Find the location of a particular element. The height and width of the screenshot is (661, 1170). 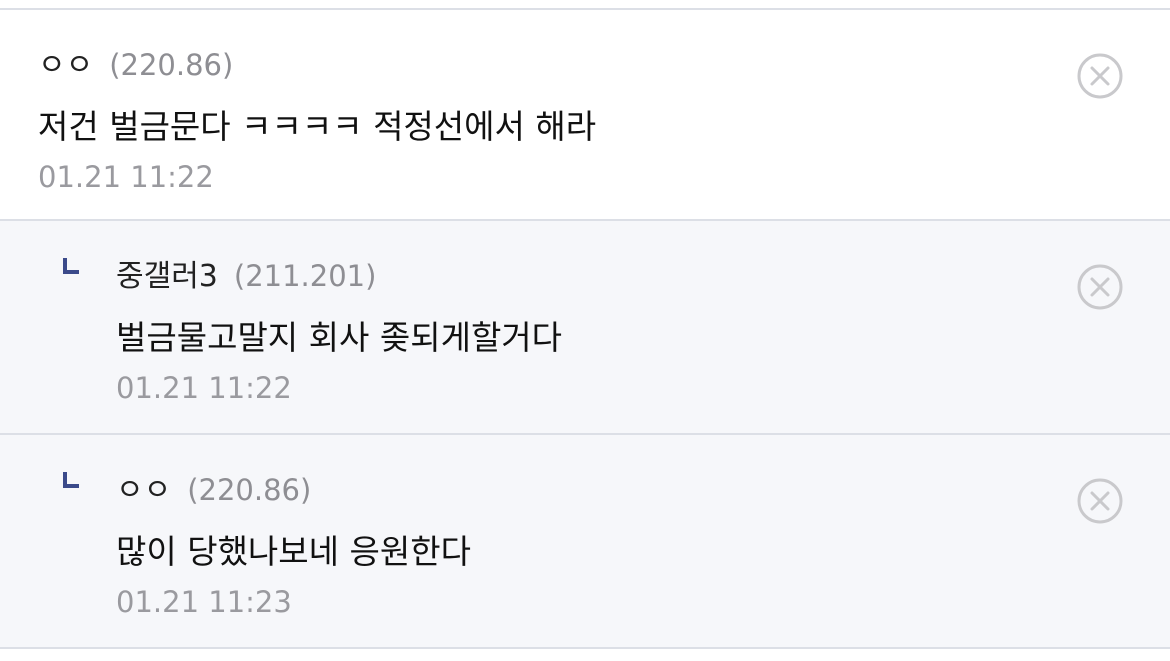

comment-author: 중갤러3 is located at coordinates (167, 273).